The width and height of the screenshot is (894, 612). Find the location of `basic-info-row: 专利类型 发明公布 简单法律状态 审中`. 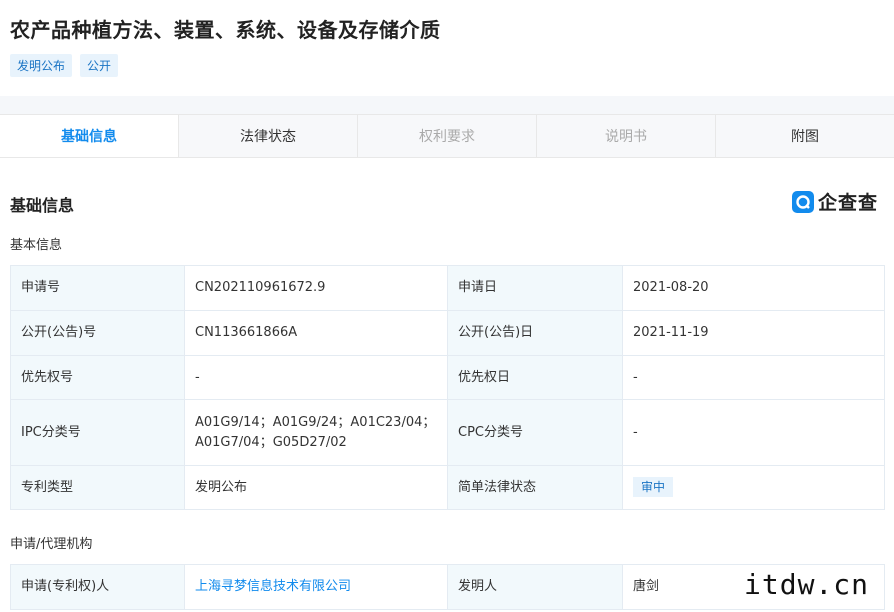

basic-info-row: 专利类型 发明公布 简单法律状态 审中 is located at coordinates (447, 487).